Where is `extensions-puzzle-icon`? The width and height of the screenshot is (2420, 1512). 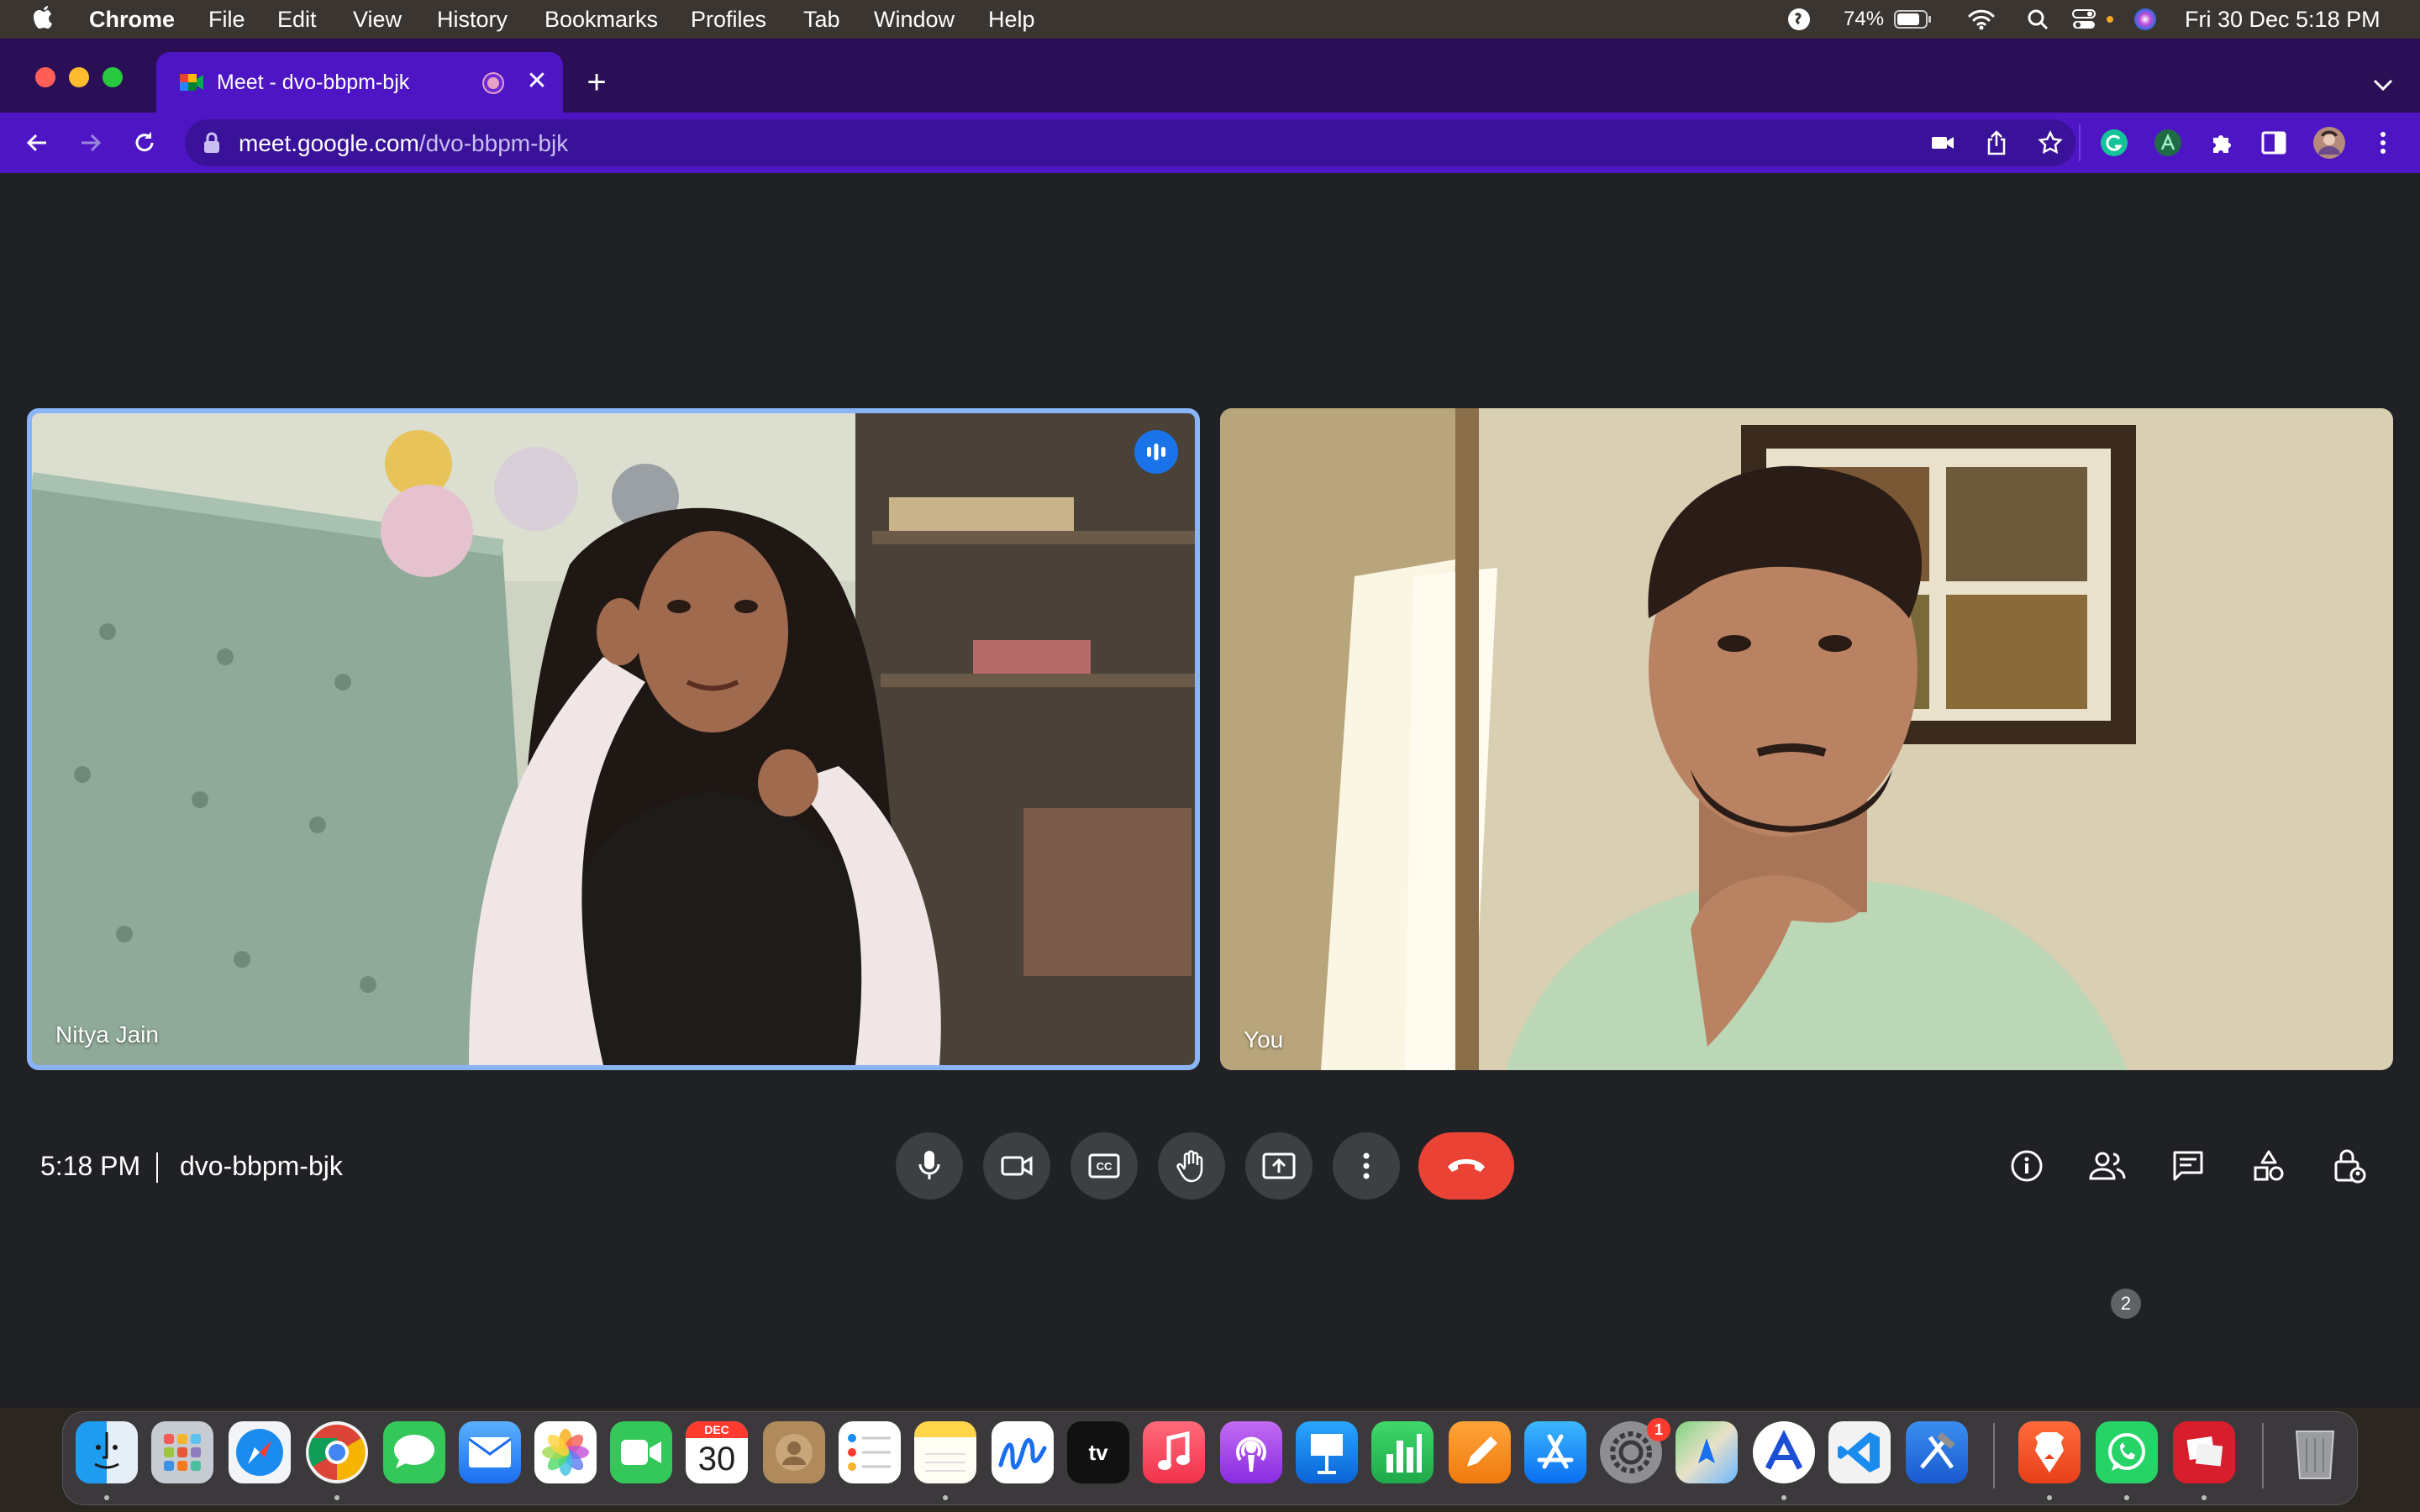 extensions-puzzle-icon is located at coordinates (2221, 143).